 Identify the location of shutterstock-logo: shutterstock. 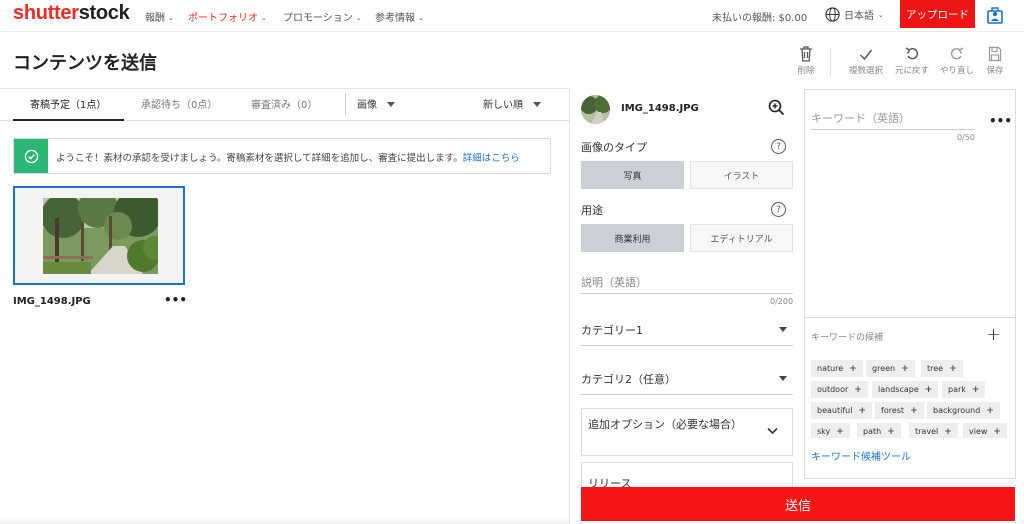
(71, 13).